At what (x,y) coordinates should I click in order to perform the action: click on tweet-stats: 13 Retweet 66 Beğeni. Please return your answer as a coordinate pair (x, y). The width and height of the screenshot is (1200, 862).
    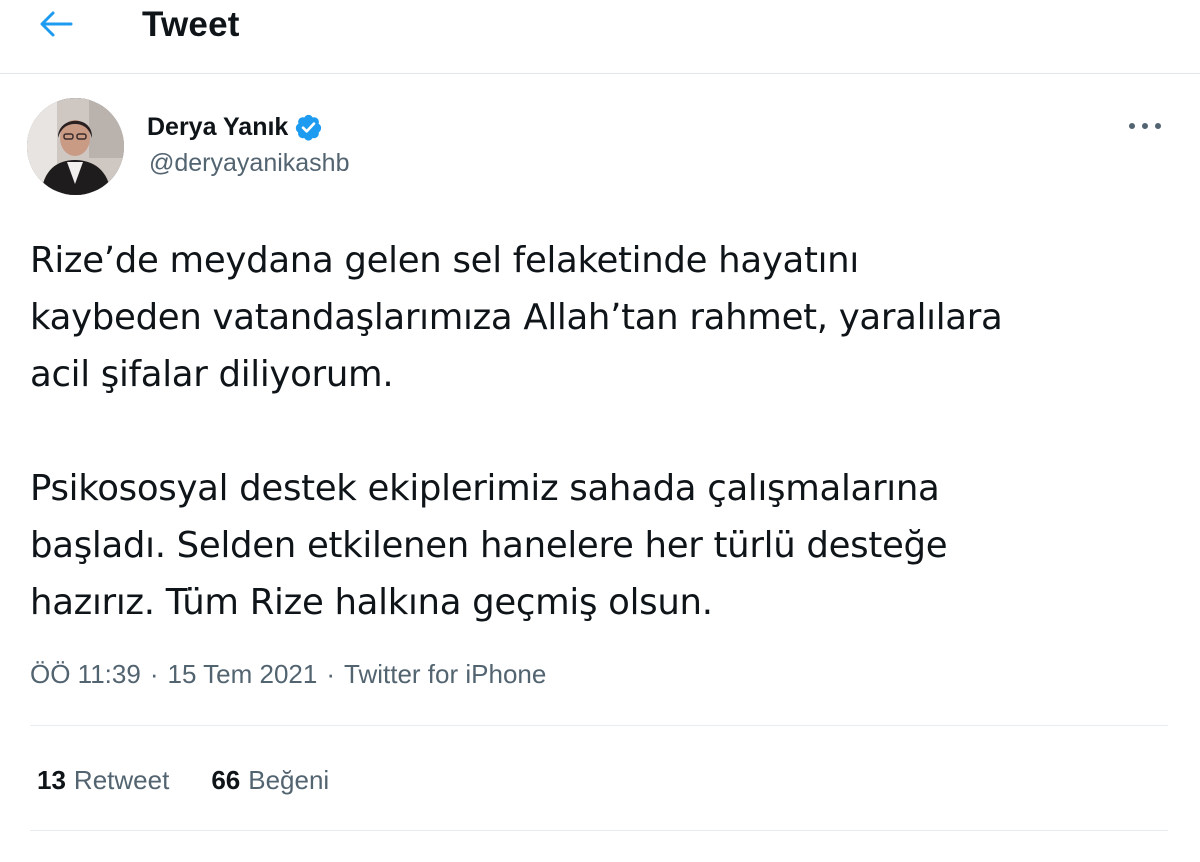
    Looking at the image, I should click on (183, 780).